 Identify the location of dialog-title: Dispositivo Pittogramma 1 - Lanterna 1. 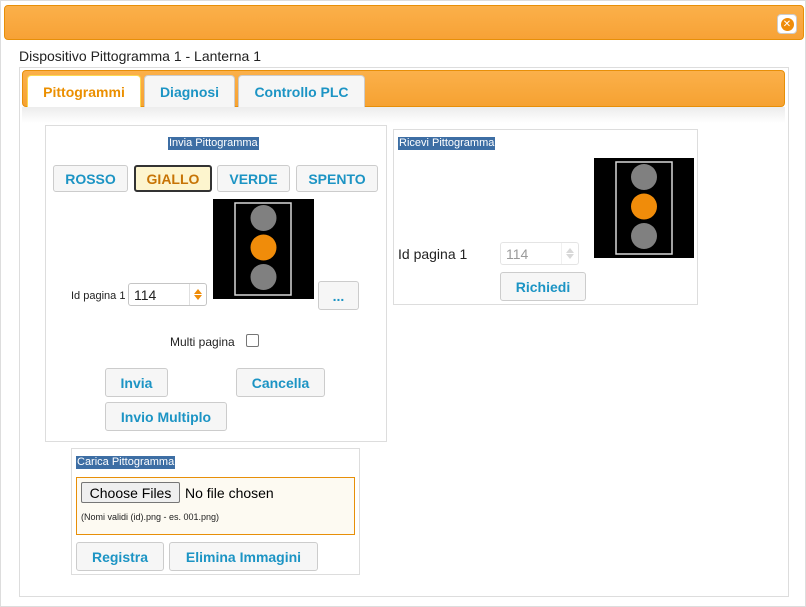
(140, 56).